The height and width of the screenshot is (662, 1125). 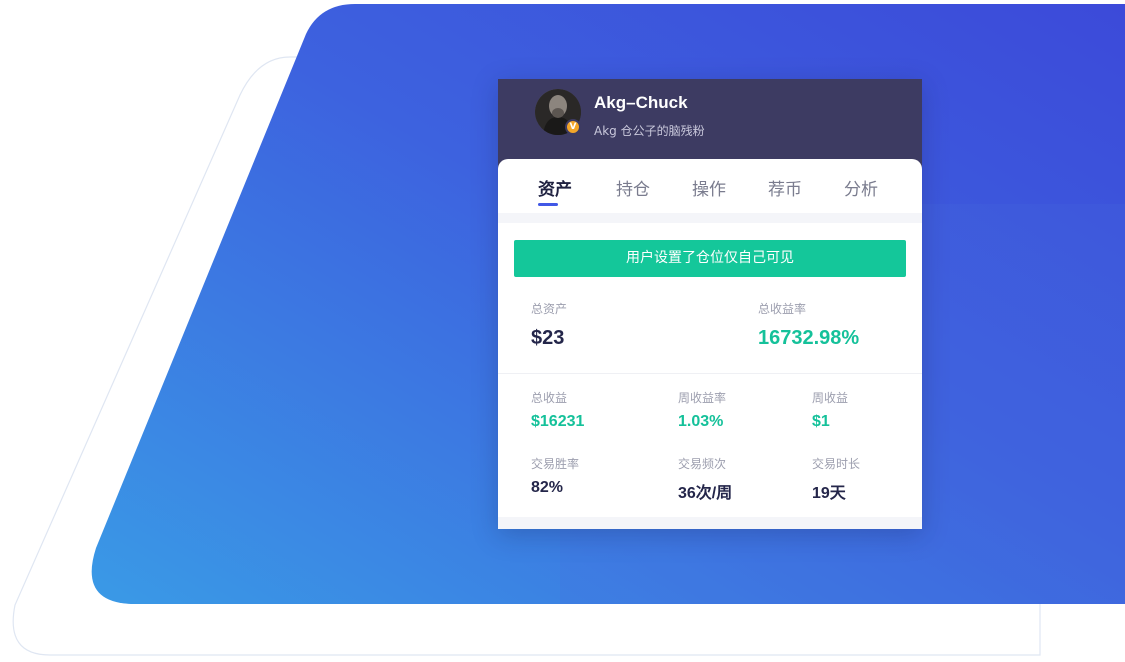 I want to click on profile-header: V Akg–Chuck Akg 仓公子的脑残粉, so click(x=710, y=125).